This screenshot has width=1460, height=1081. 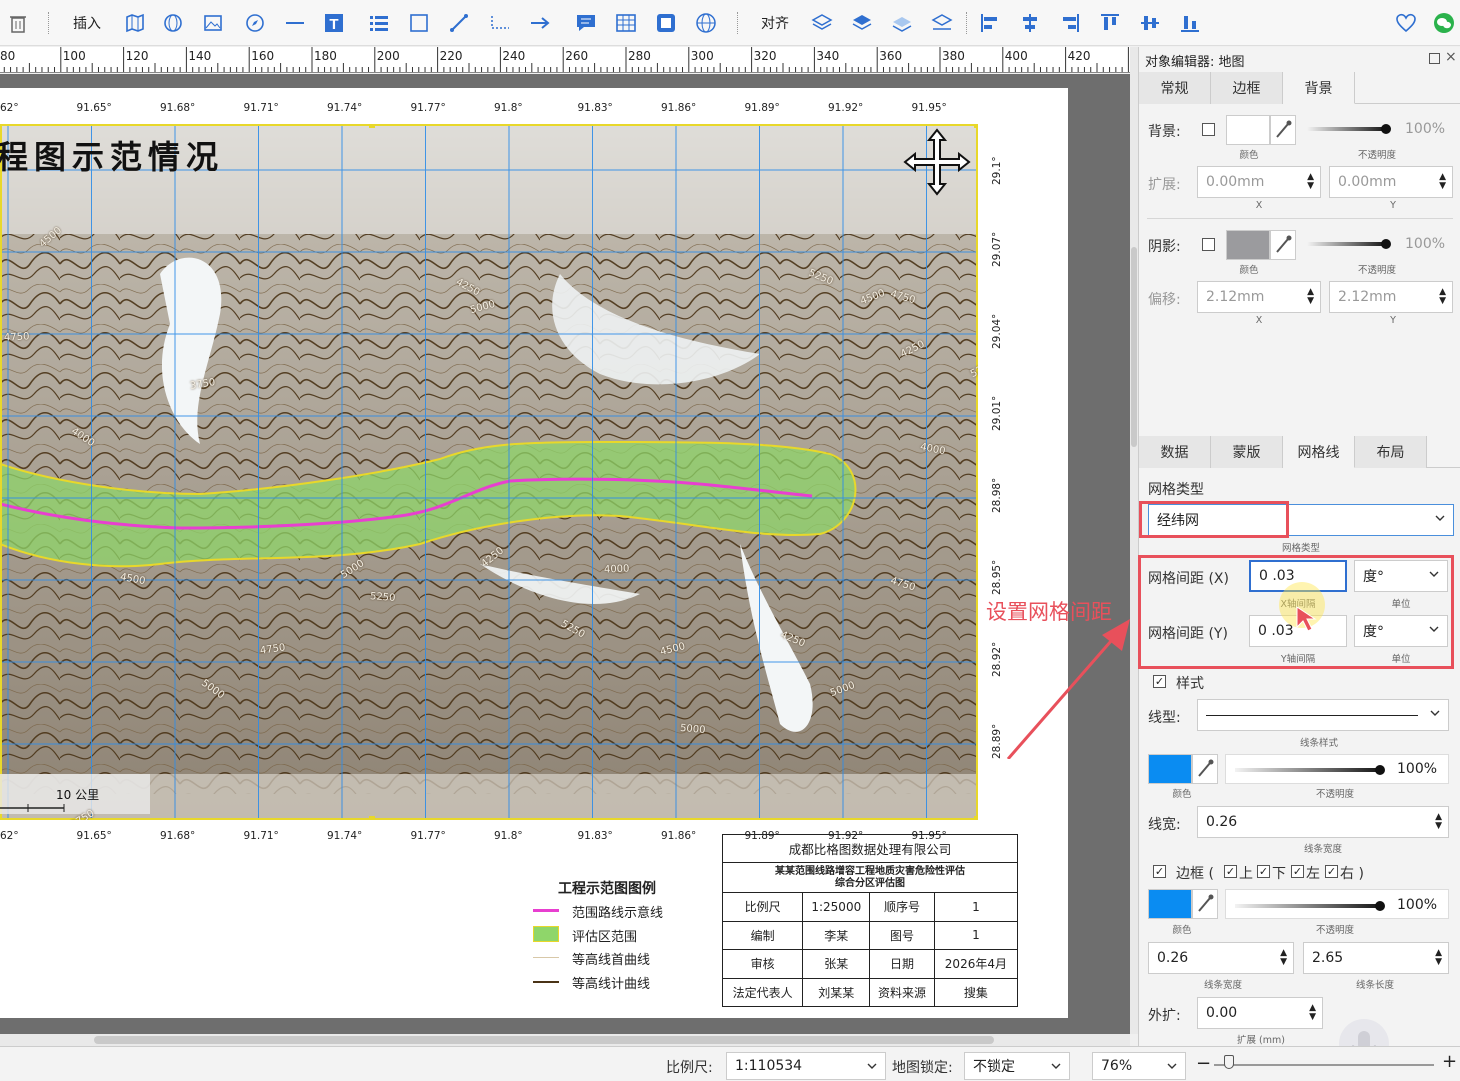 I want to click on grid-opacity-knob, so click(x=1380, y=770).